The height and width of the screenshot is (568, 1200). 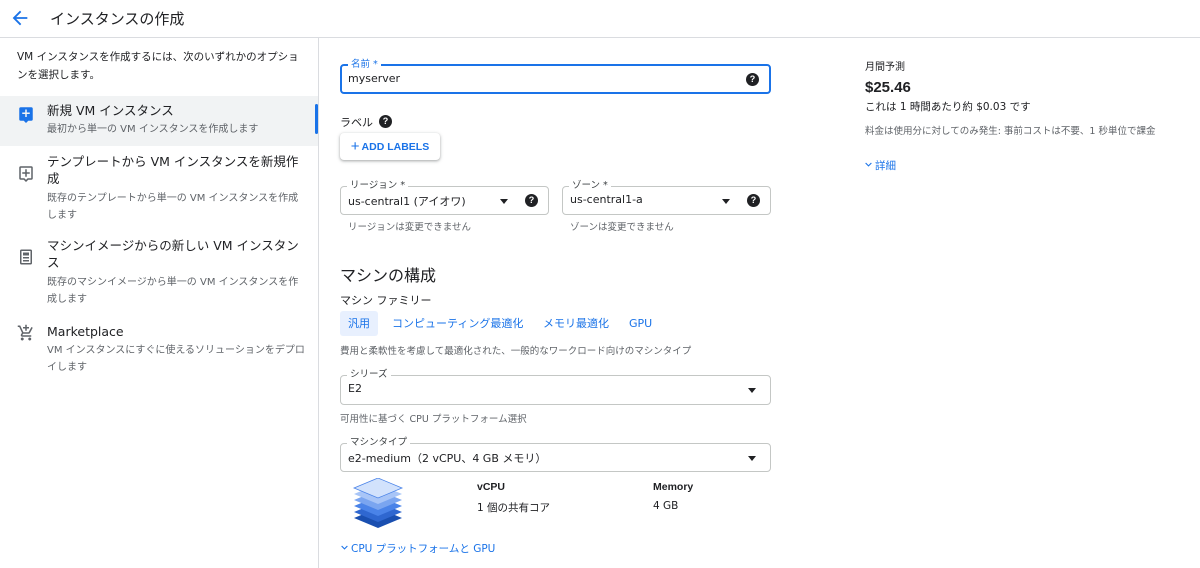 I want to click on options-intro-text: VM インスタンスを作成するには、次のいずれかのオプションを選択します。, so click(x=158, y=66).